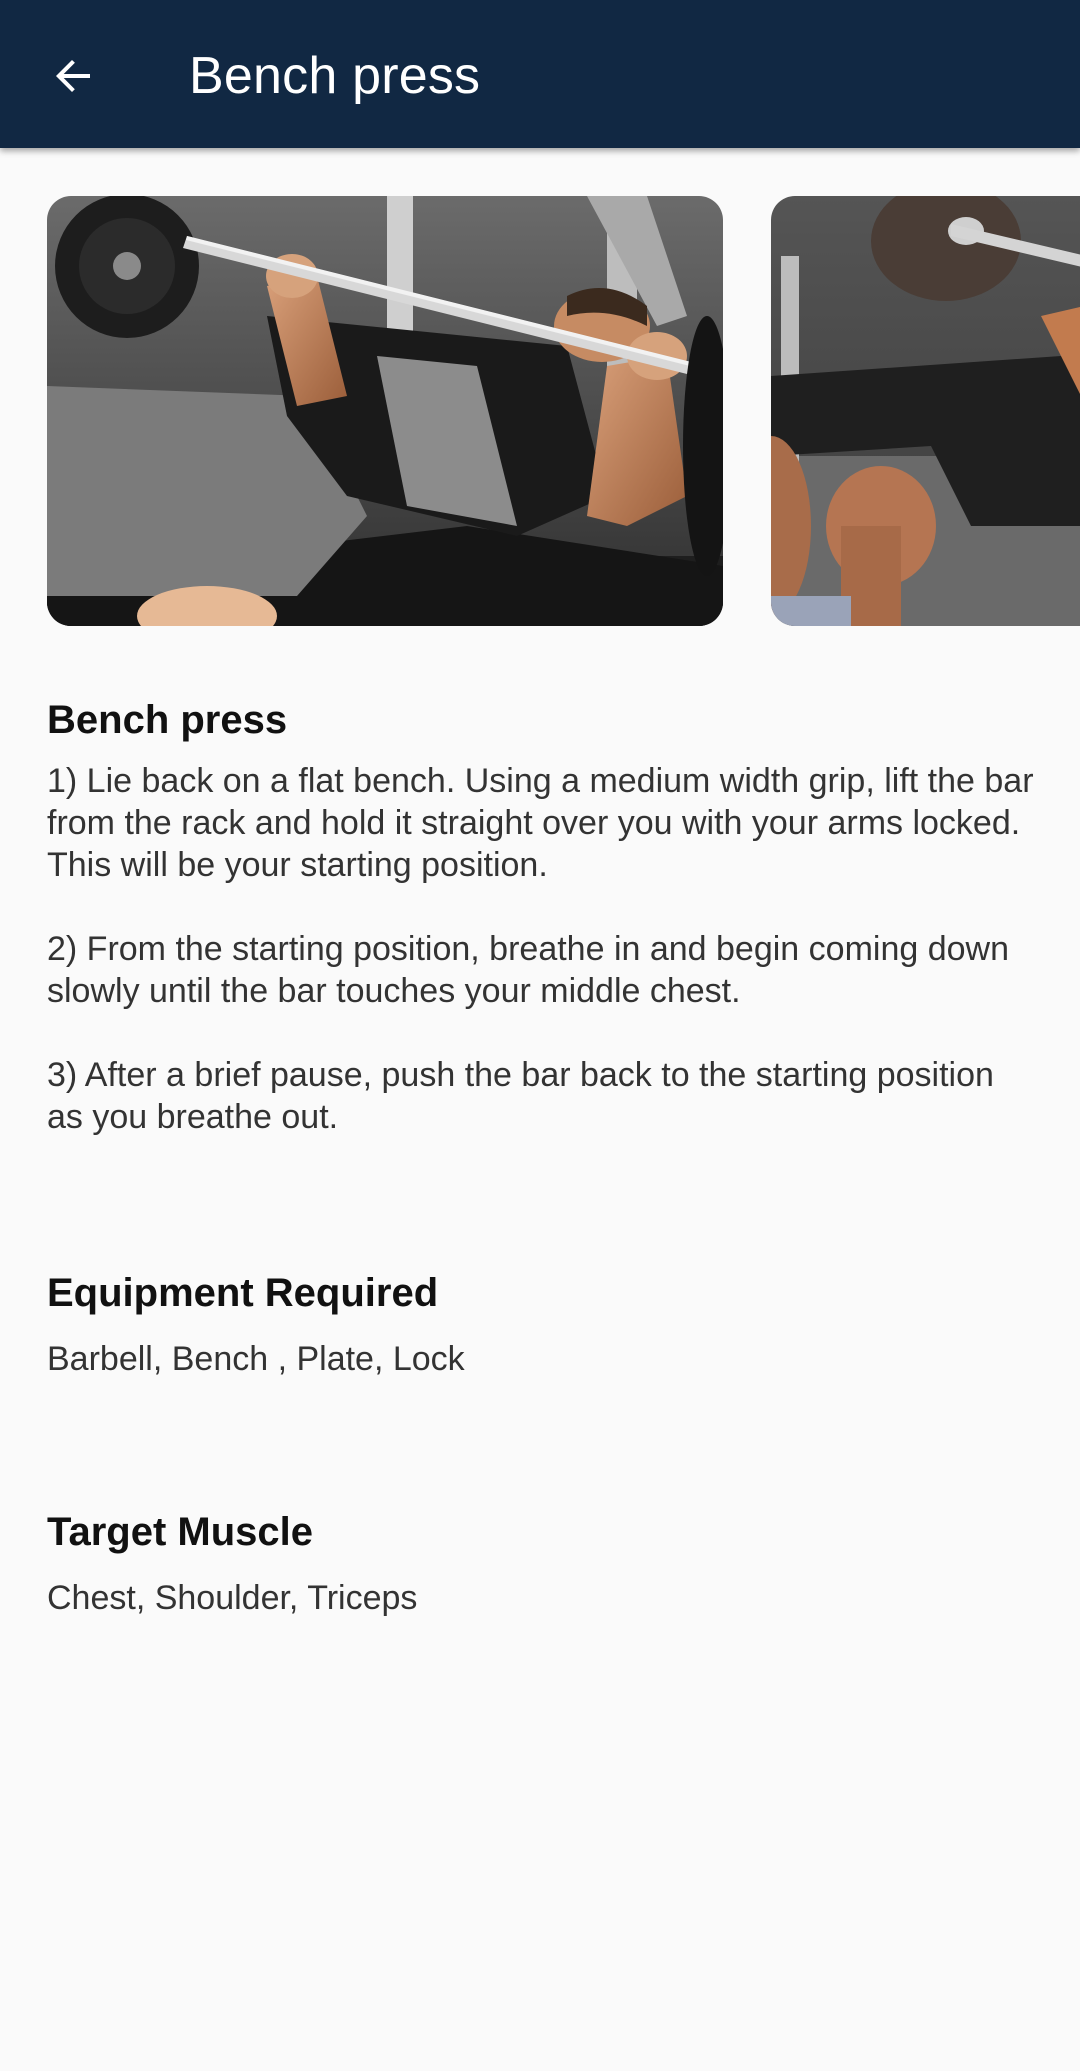 This screenshot has height=2071, width=1080. I want to click on exercise-name: Bench press, so click(167, 720).